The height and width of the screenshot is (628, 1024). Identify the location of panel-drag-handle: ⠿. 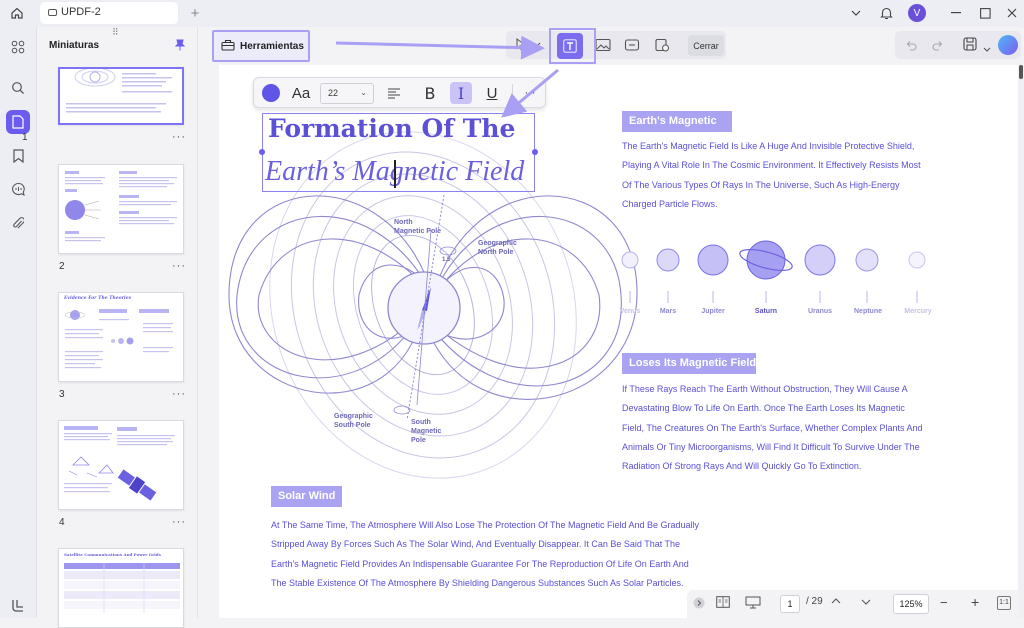
(115, 32).